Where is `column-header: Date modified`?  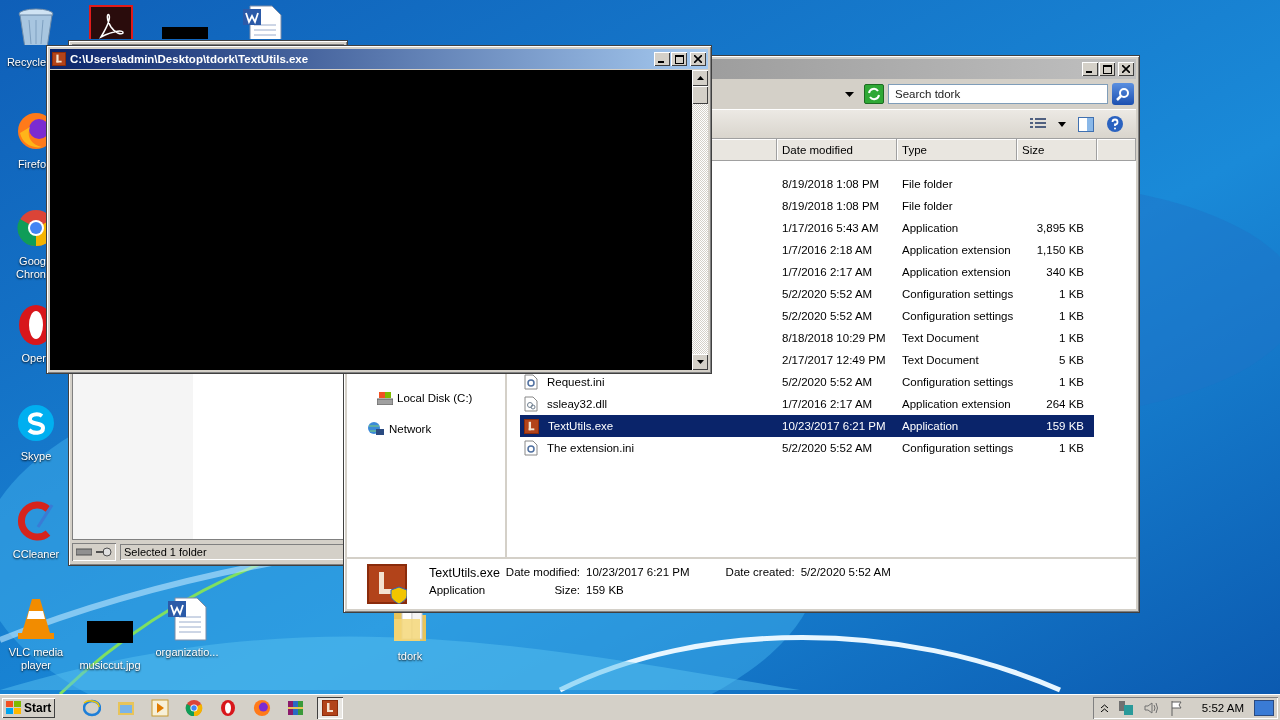
column-header: Date modified is located at coordinates (837, 150).